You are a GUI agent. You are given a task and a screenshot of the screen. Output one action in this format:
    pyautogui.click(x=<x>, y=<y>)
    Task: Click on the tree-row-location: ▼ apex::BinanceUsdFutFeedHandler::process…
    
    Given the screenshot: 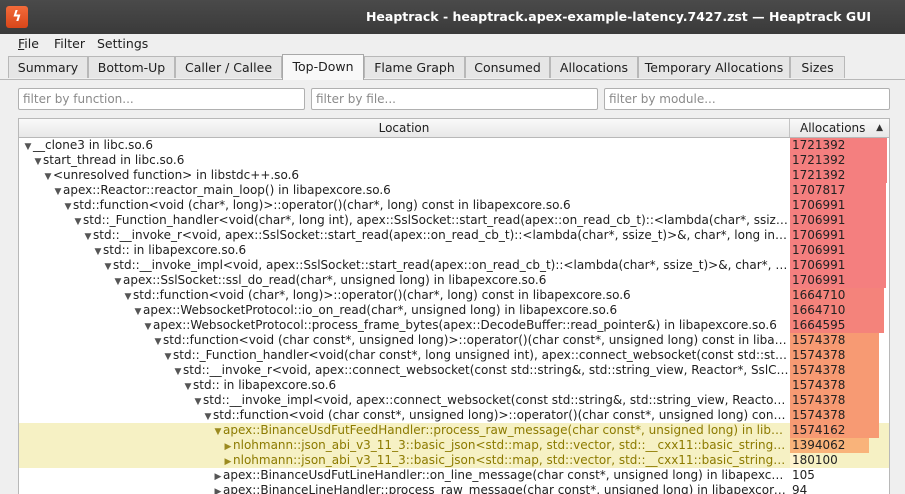 What is the action you would take?
    pyautogui.click(x=404, y=430)
    